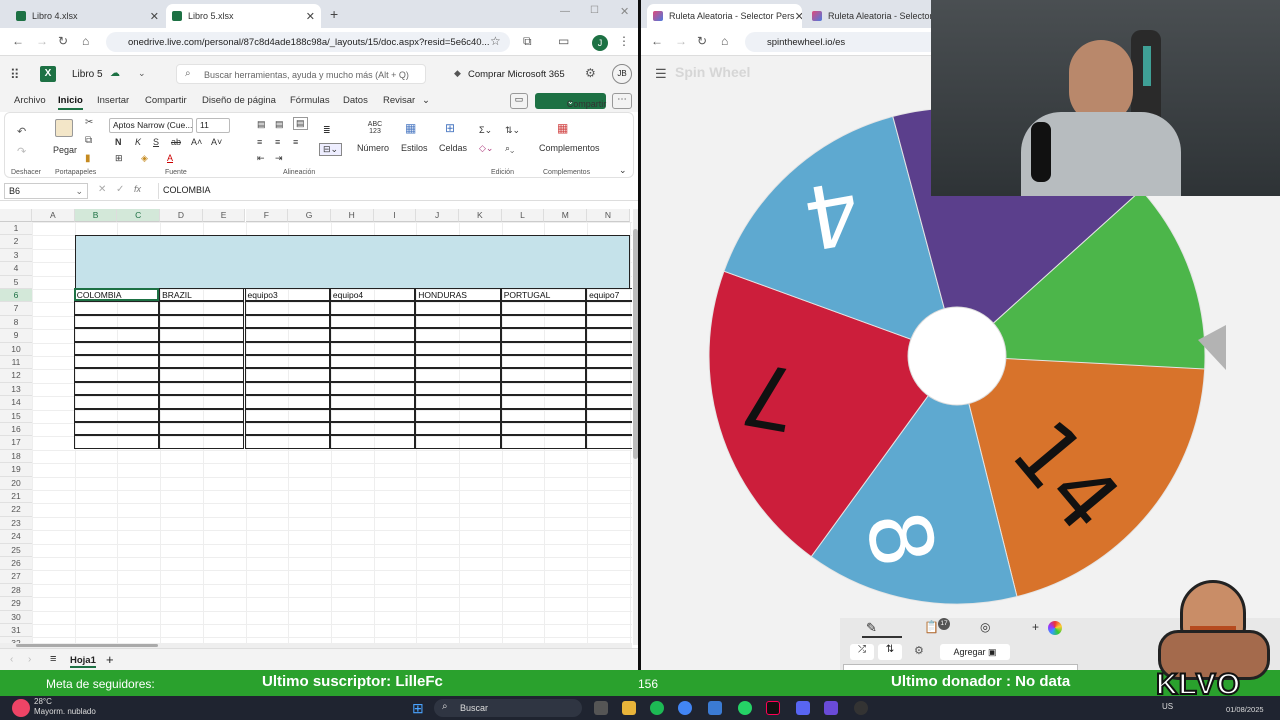 This screenshot has width=1280, height=720. I want to click on align-bottom-icon: ▤, so click(300, 123).